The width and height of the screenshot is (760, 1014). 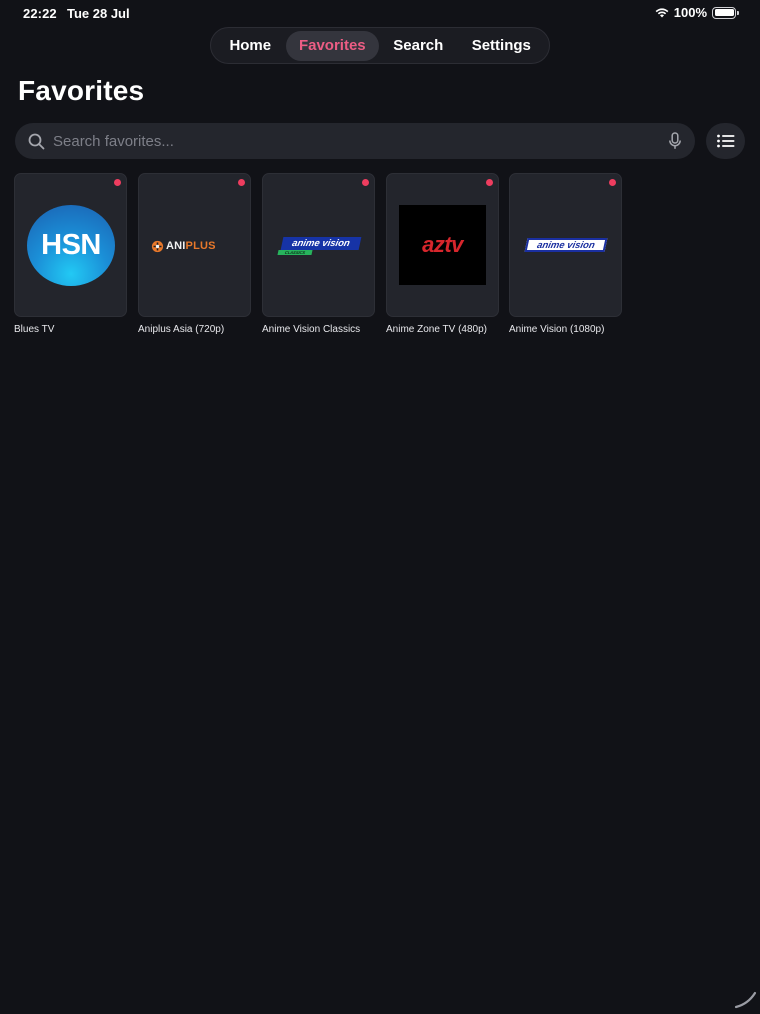 I want to click on status-time: 22:22, so click(x=40, y=13).